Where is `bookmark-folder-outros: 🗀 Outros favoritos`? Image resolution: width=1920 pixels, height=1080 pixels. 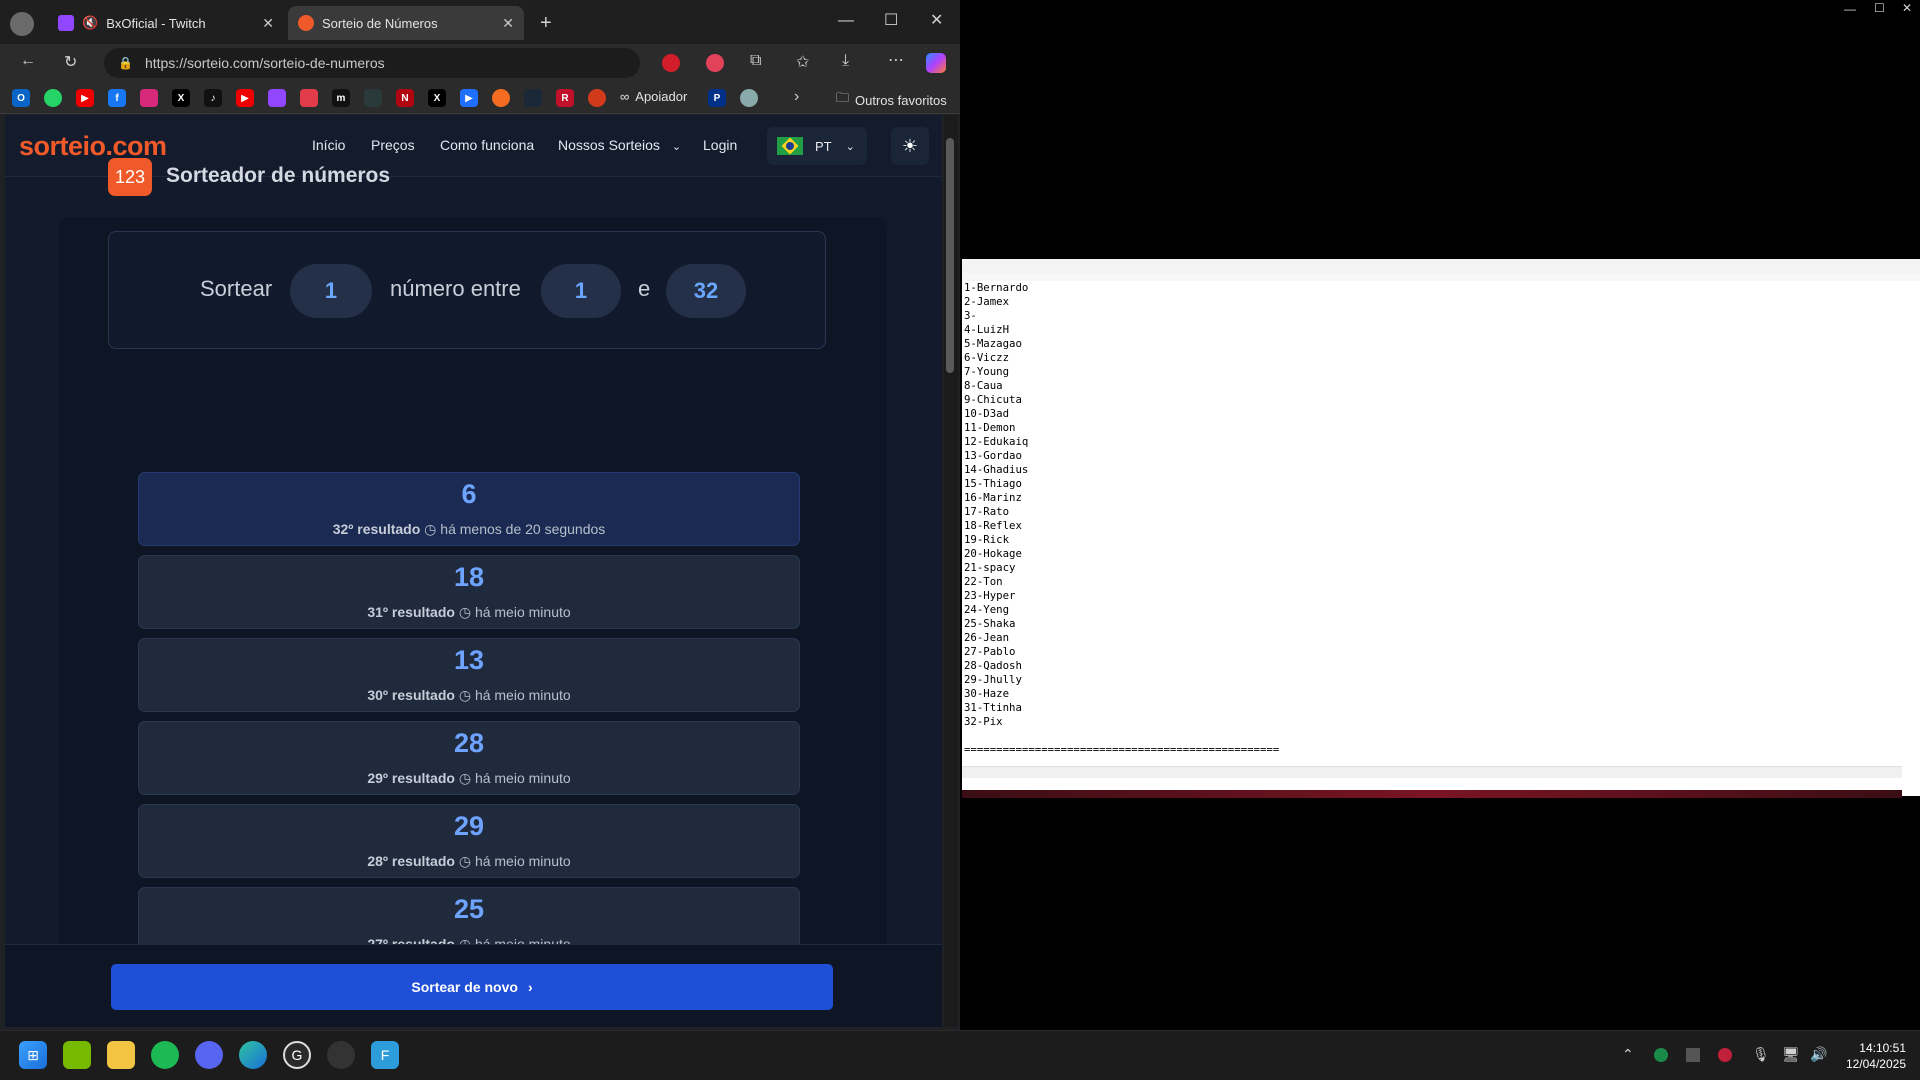
bookmark-folder-outros: 🗀 Outros favoritos is located at coordinates (891, 100).